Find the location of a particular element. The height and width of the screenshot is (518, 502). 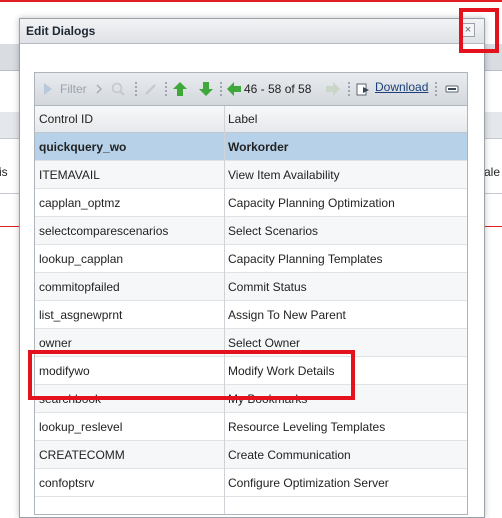

search-icon is located at coordinates (118, 89).